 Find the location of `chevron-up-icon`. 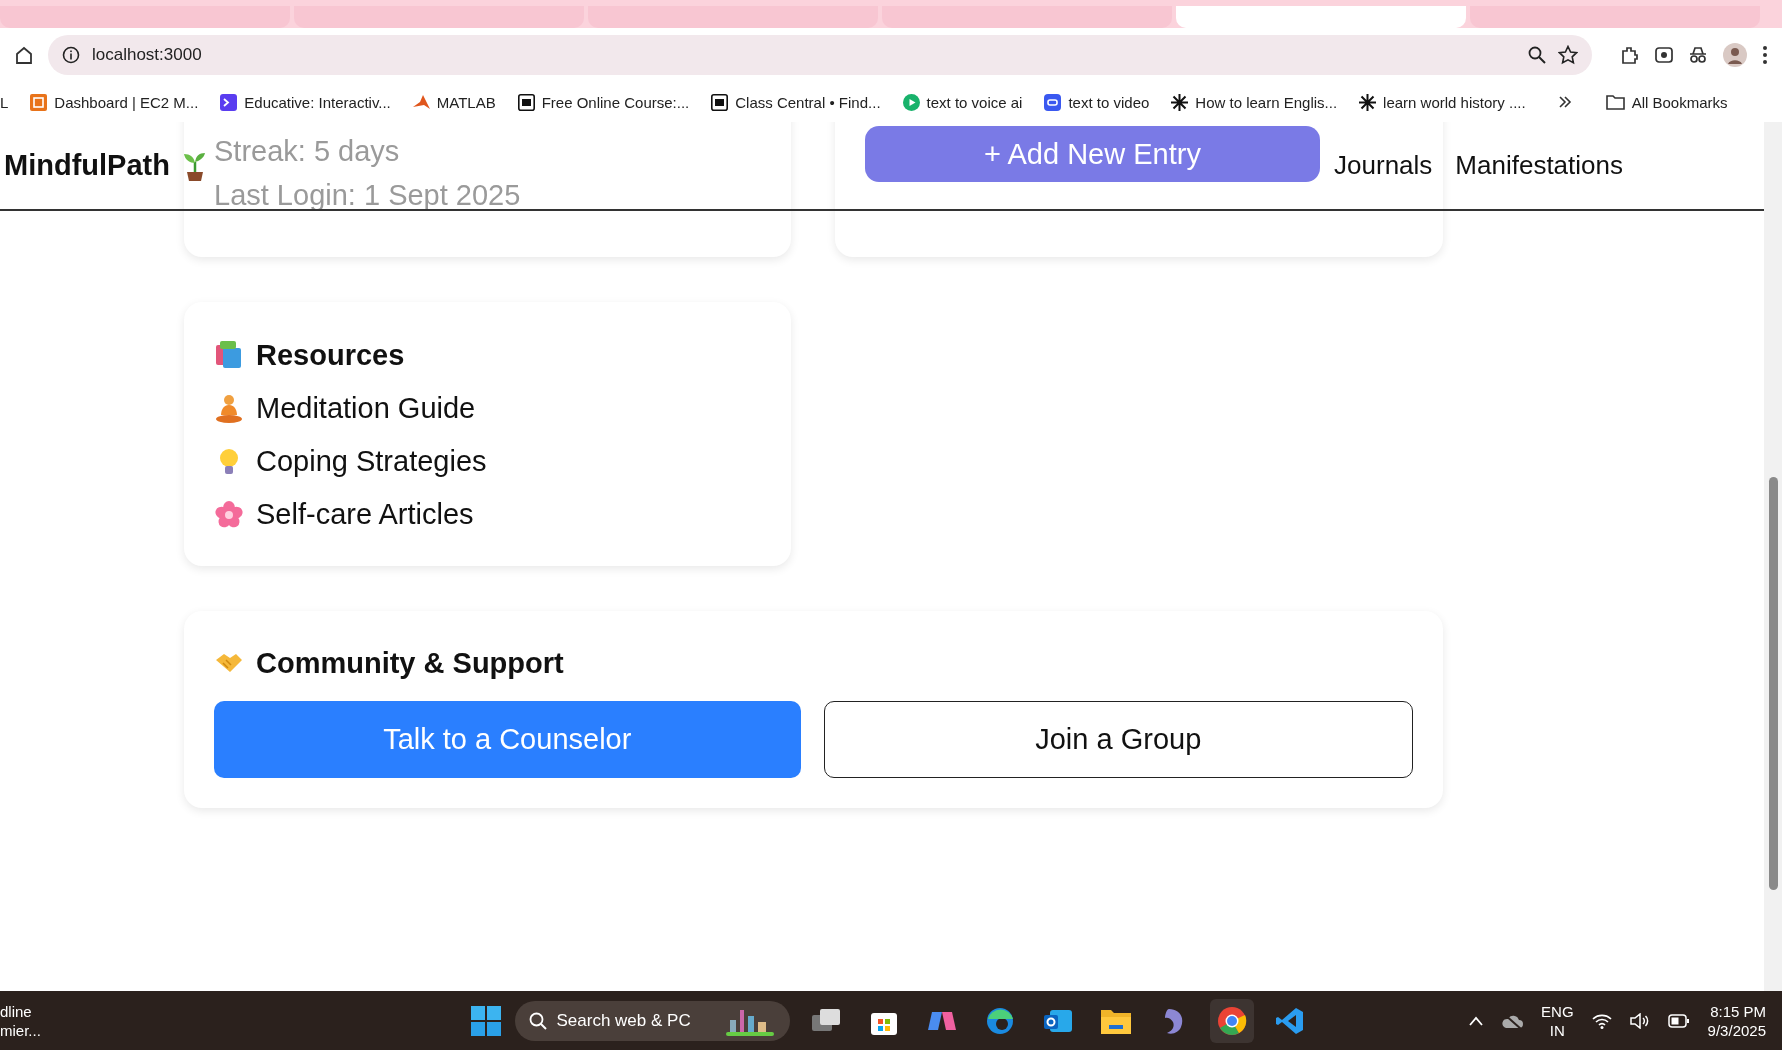

chevron-up-icon is located at coordinates (1476, 1020).